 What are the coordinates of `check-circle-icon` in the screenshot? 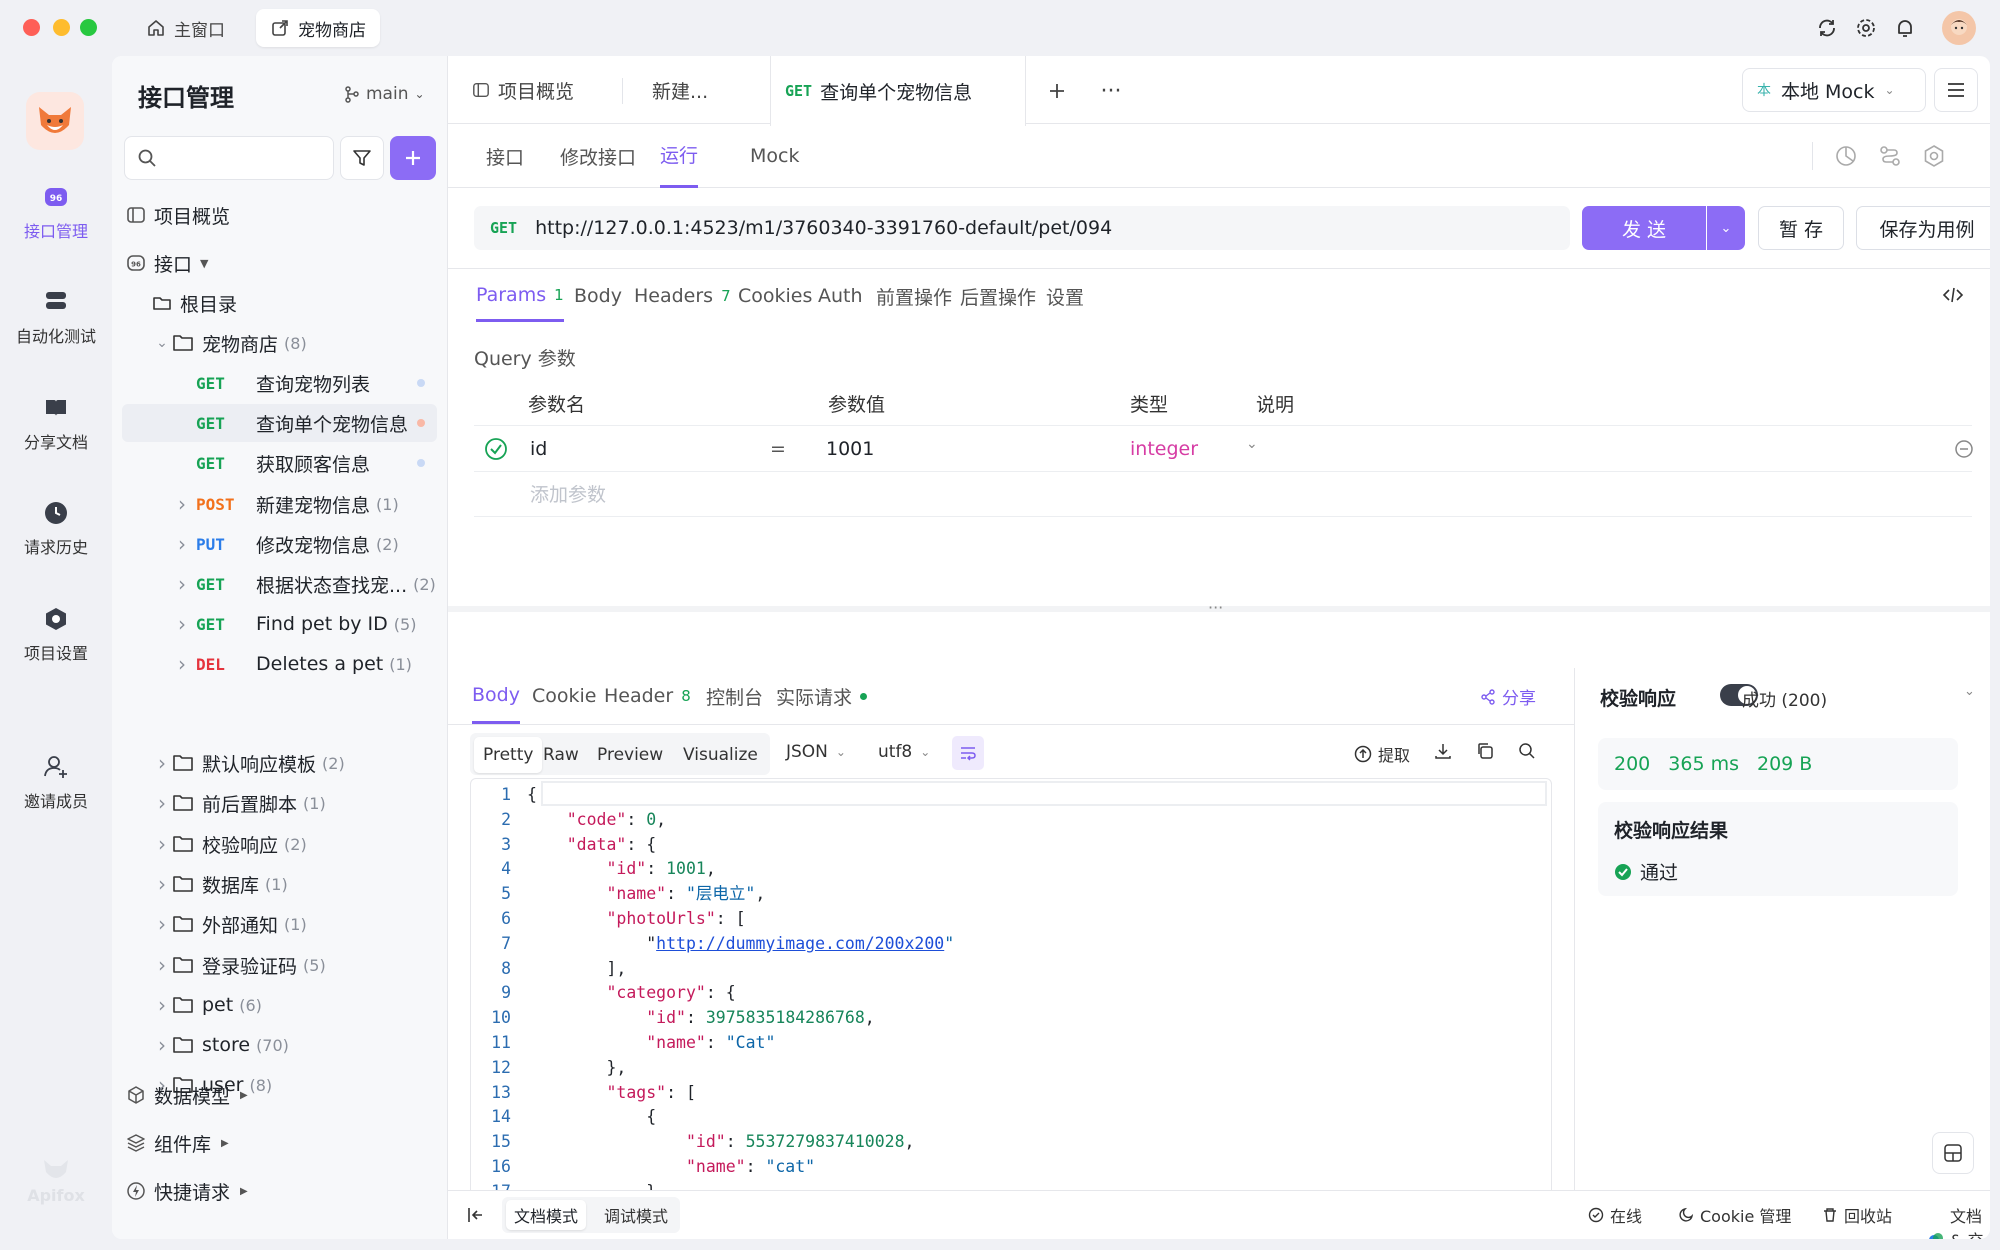 It's located at (496, 449).